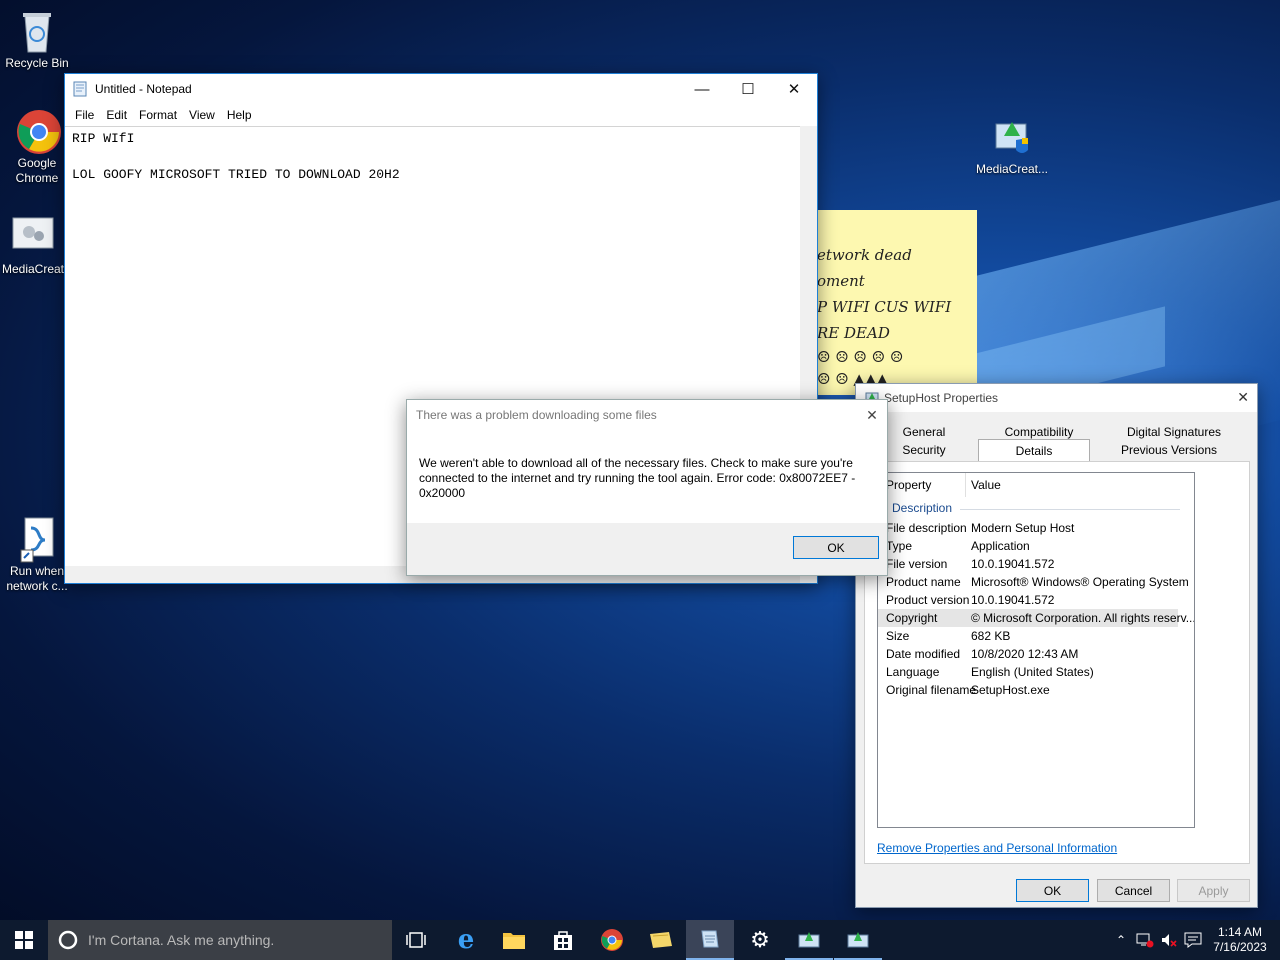  I want to click on task-view-icon, so click(416, 940).